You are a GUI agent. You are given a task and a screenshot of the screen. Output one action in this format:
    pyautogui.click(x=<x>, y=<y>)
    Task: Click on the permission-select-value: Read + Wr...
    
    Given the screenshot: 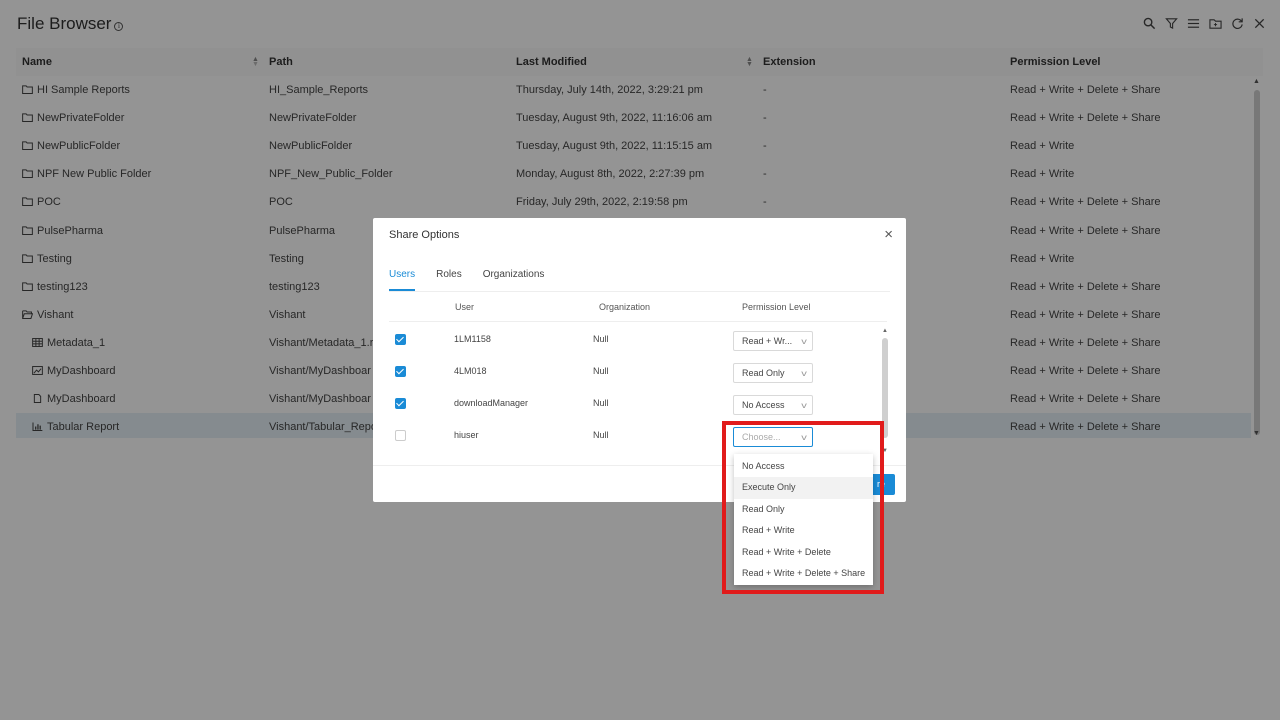 What is the action you would take?
    pyautogui.click(x=767, y=341)
    